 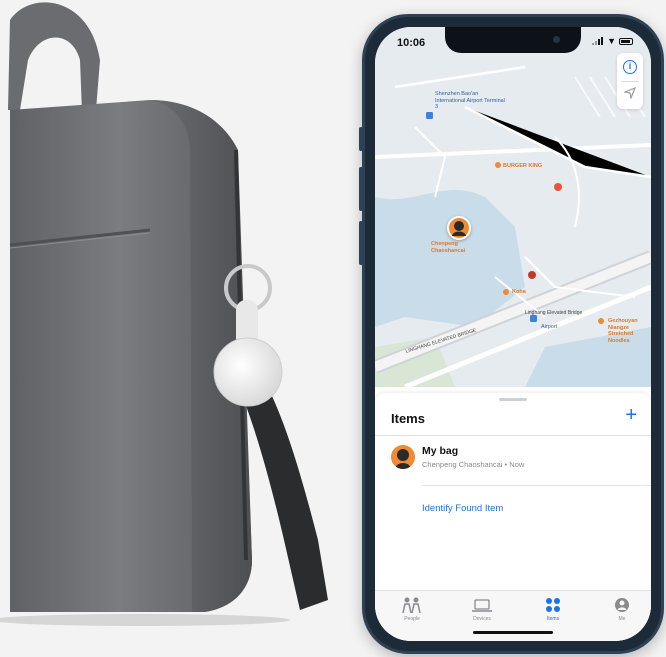 I want to click on tab-me: Me, so click(x=622, y=609).